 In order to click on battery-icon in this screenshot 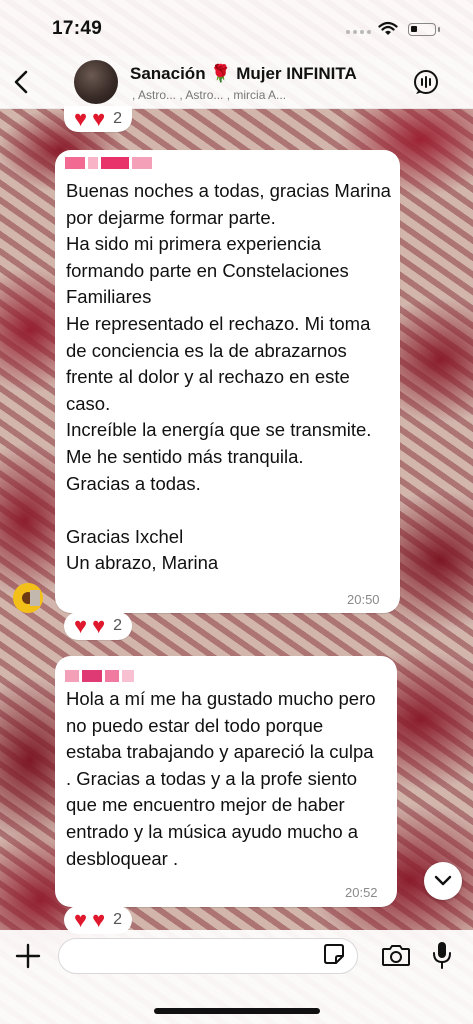, I will do `click(424, 29)`.